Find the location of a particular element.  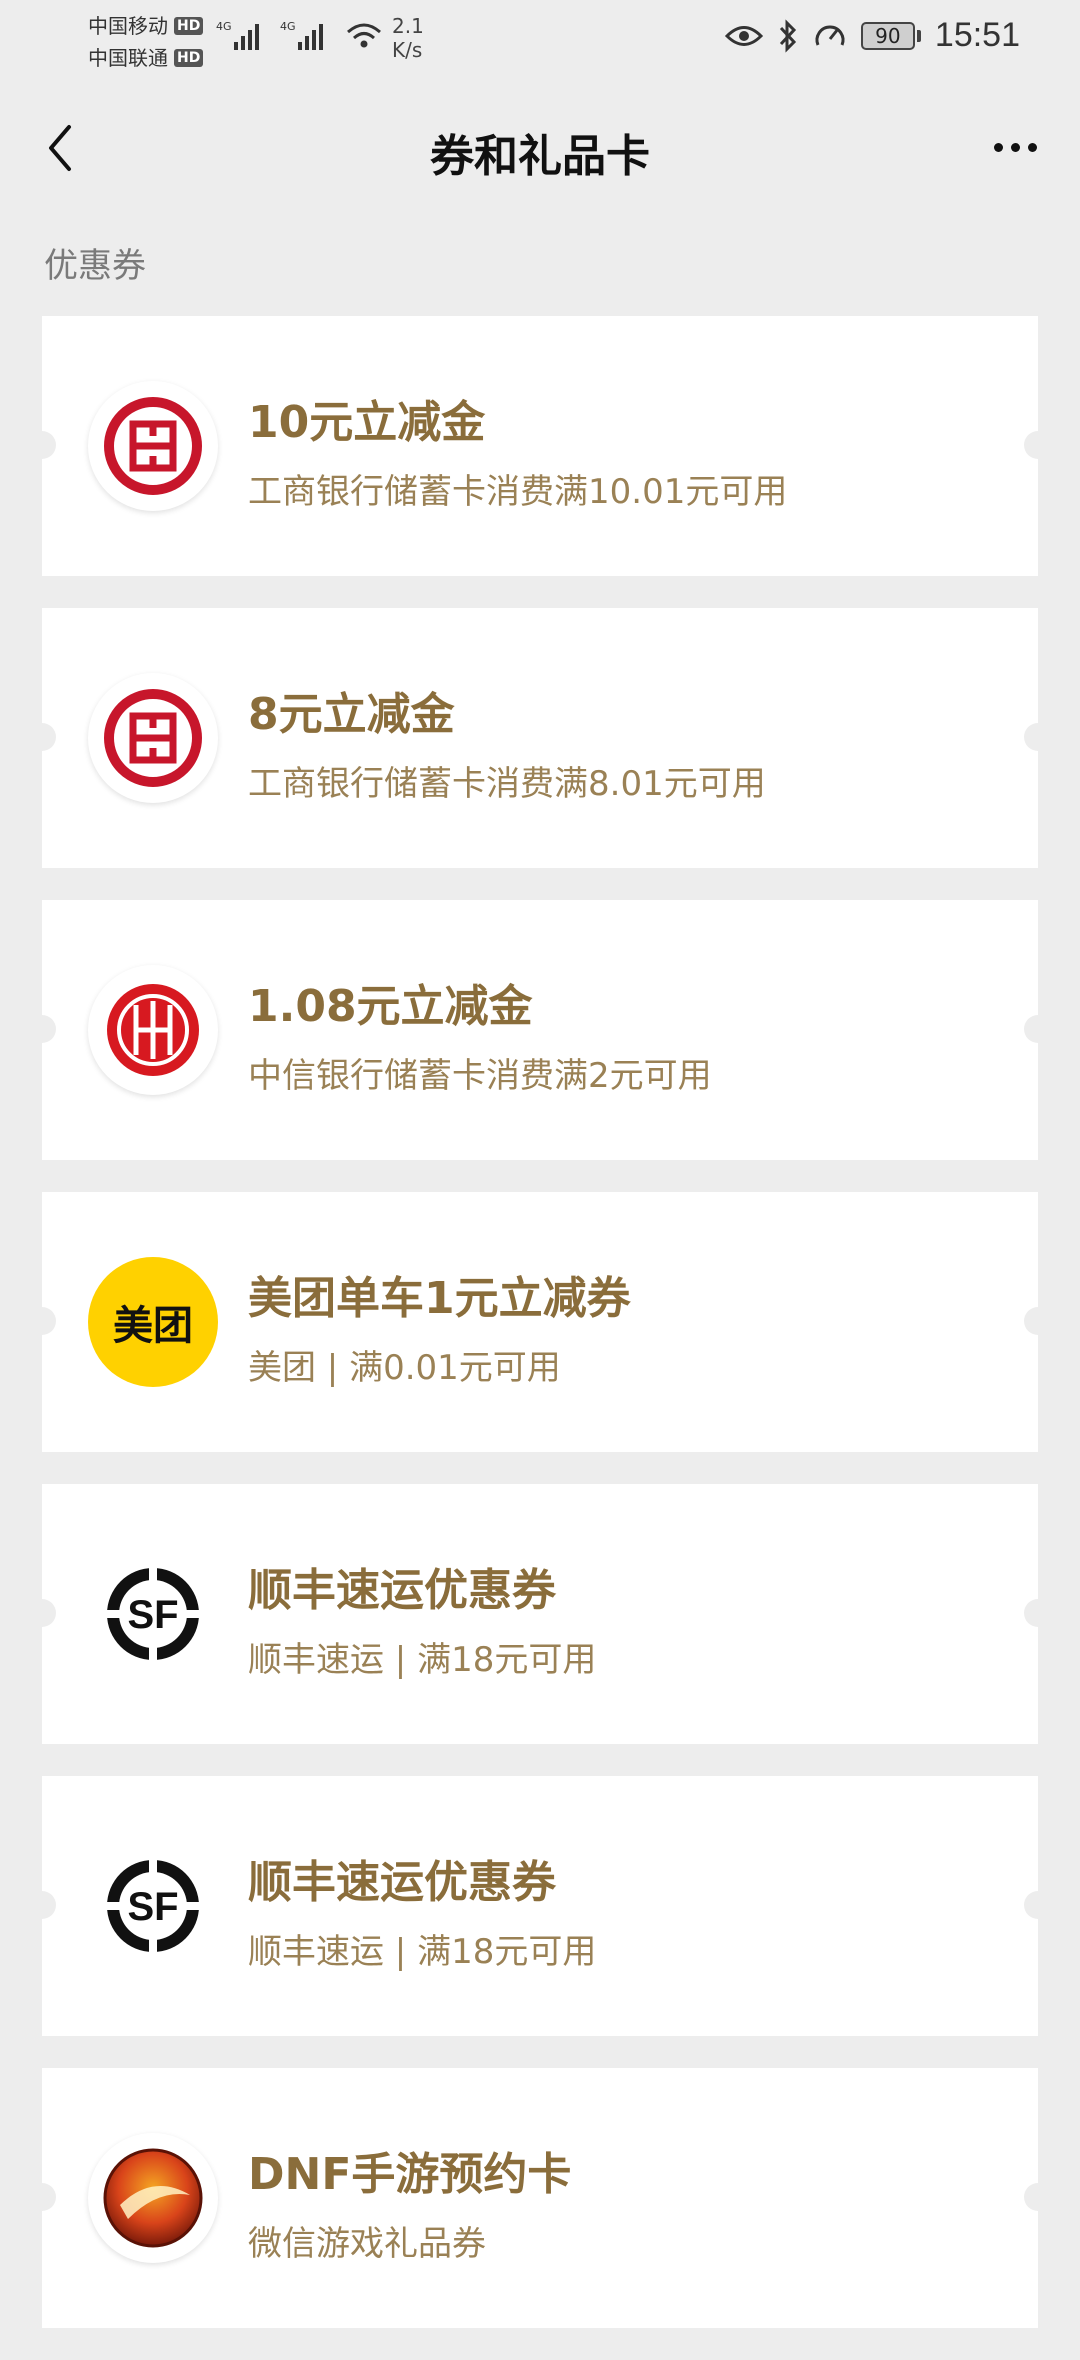

speed-unit: K/s is located at coordinates (407, 50).